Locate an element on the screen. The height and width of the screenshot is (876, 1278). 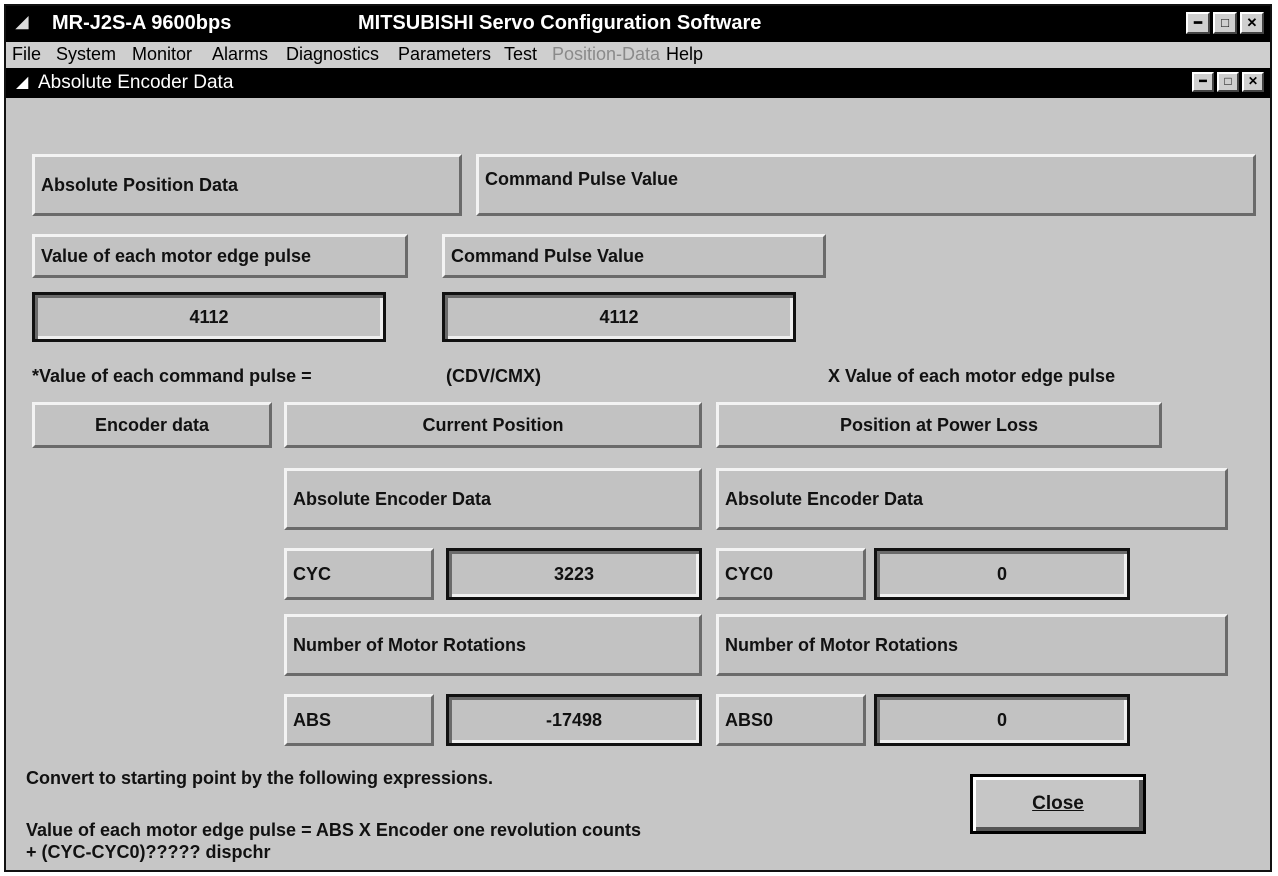
abs-value: -17498 is located at coordinates (574, 720).